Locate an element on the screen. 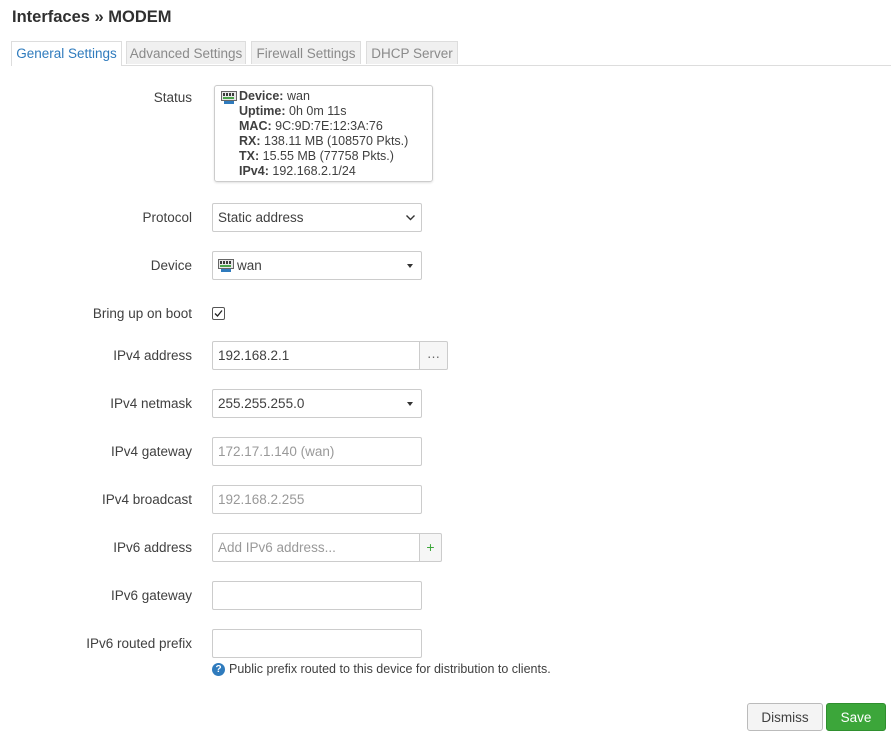  add-ipv6-address-button: + is located at coordinates (431, 547).